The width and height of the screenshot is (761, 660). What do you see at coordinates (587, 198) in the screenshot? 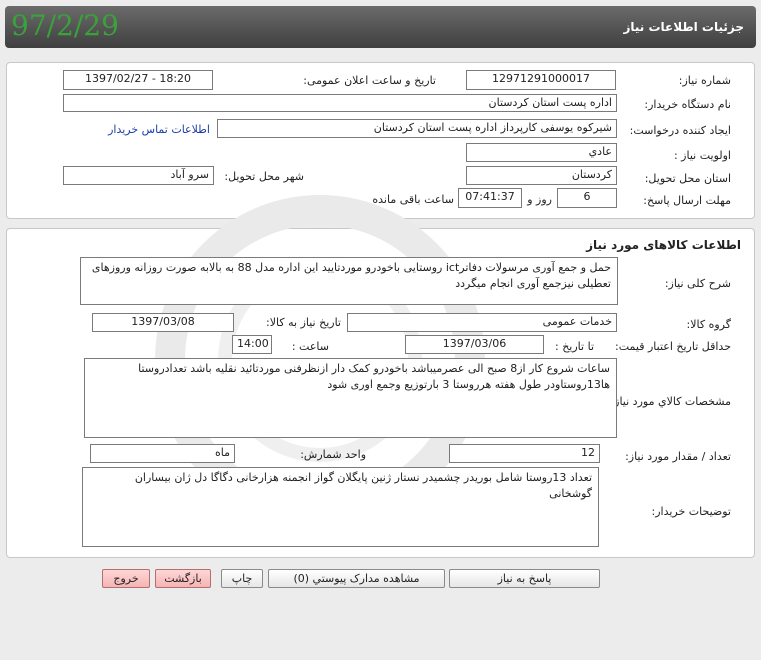
I see `days-field: 6` at bounding box center [587, 198].